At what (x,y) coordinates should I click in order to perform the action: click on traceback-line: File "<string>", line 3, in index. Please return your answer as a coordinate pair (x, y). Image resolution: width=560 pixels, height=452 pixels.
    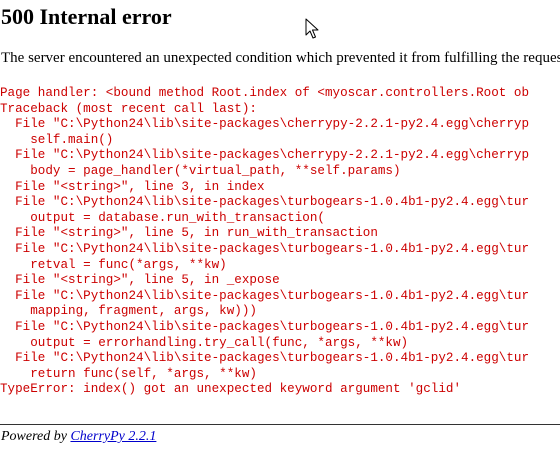
    Looking at the image, I should click on (132, 186).